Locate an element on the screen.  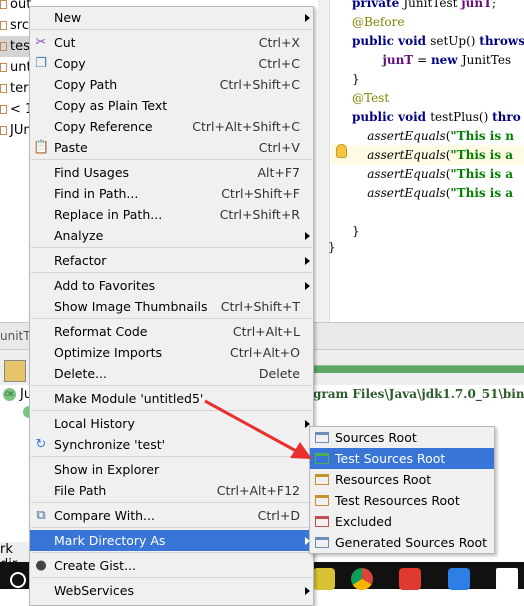
red-arrow-annotation is located at coordinates (258, 429).